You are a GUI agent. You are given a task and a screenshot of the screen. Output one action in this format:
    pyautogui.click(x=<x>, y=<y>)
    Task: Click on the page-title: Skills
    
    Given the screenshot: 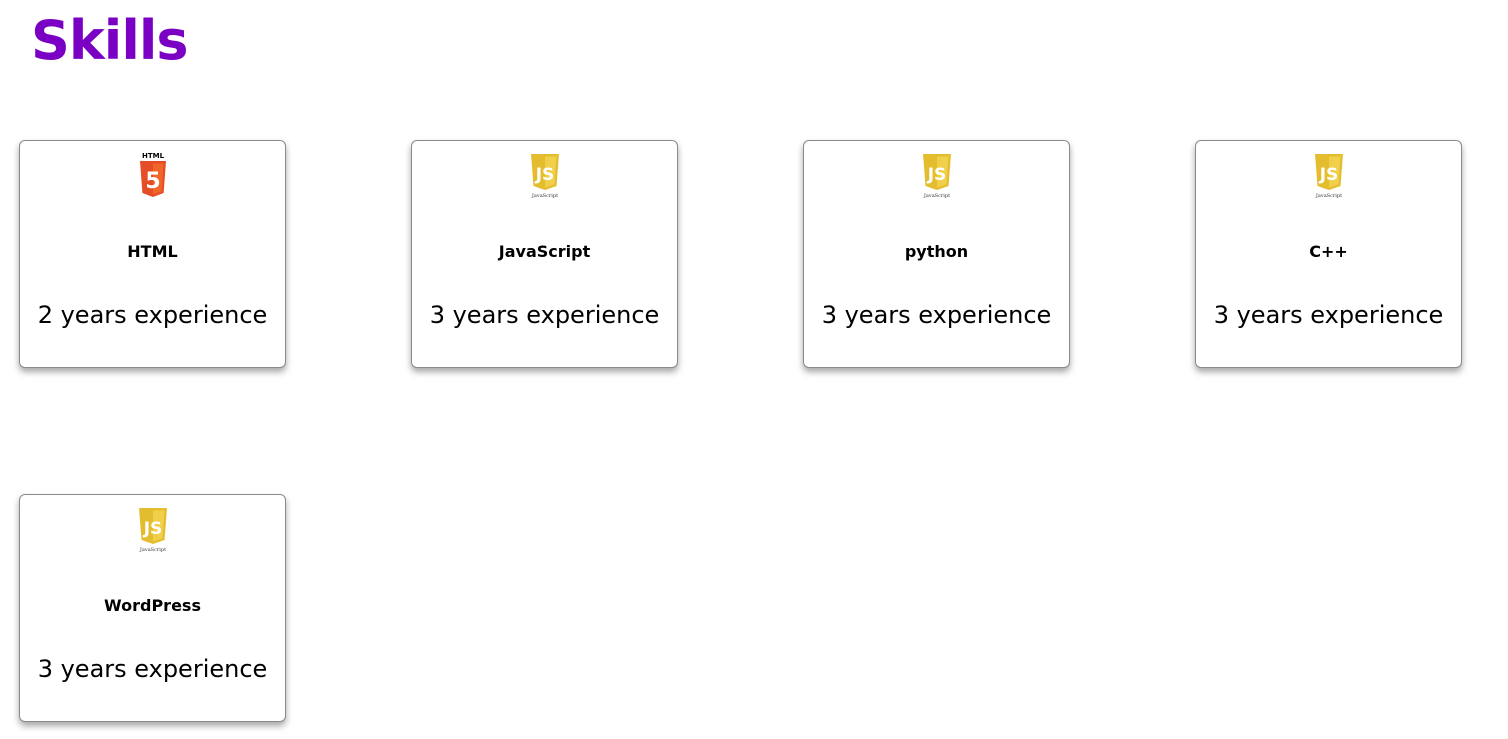 What is the action you would take?
    pyautogui.click(x=109, y=40)
    